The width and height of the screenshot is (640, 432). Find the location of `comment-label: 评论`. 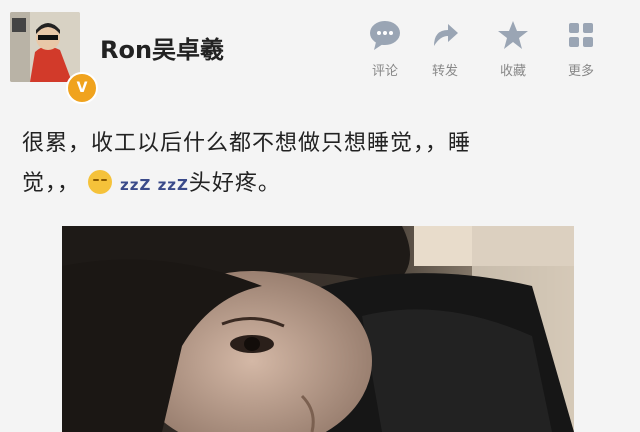

comment-label: 评论 is located at coordinates (384, 71).